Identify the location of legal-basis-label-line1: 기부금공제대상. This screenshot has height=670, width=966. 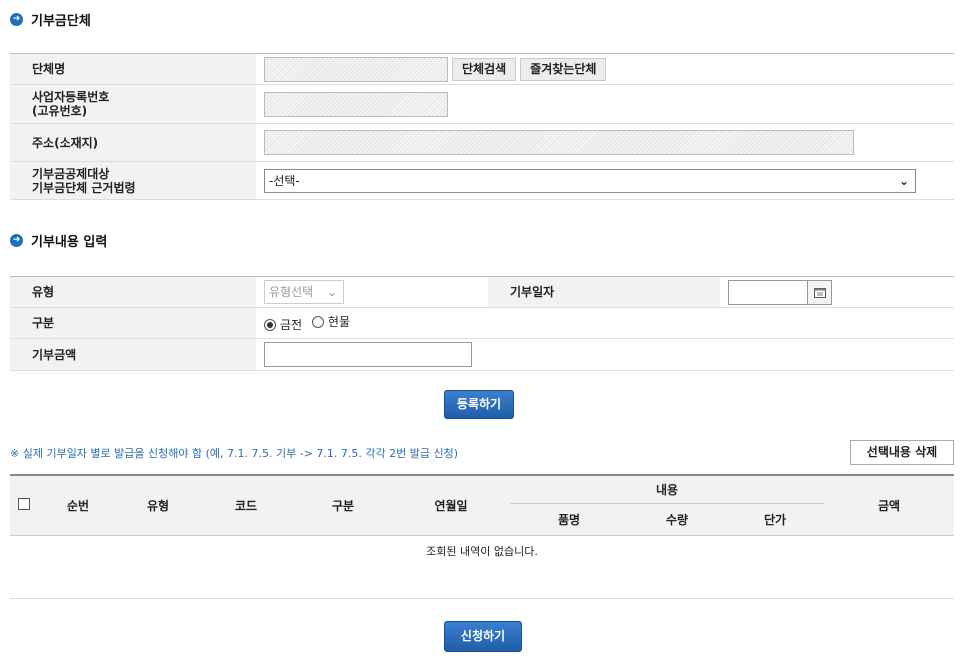
(71, 173).